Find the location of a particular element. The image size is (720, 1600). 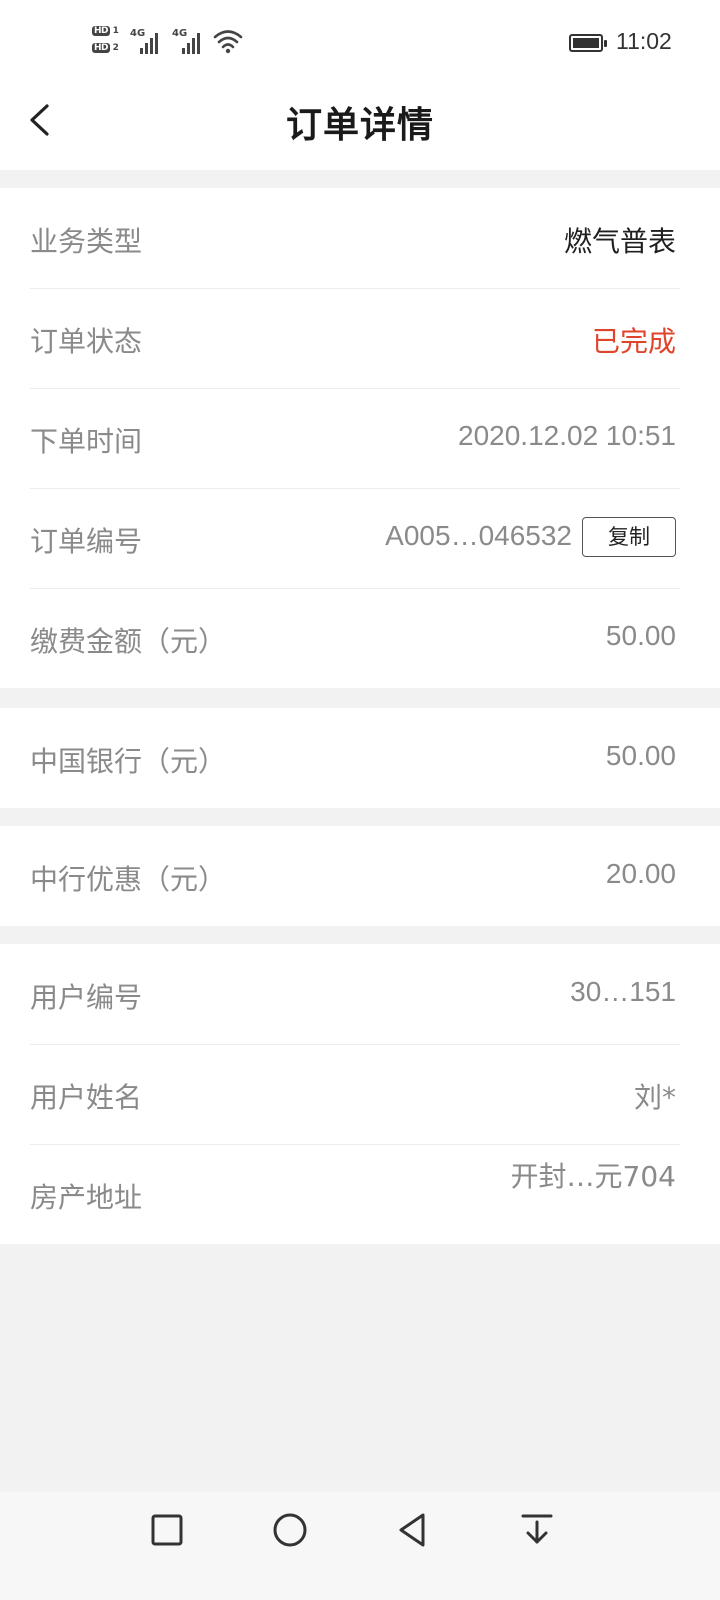

title-bar: 订单详情 is located at coordinates (360, 129).